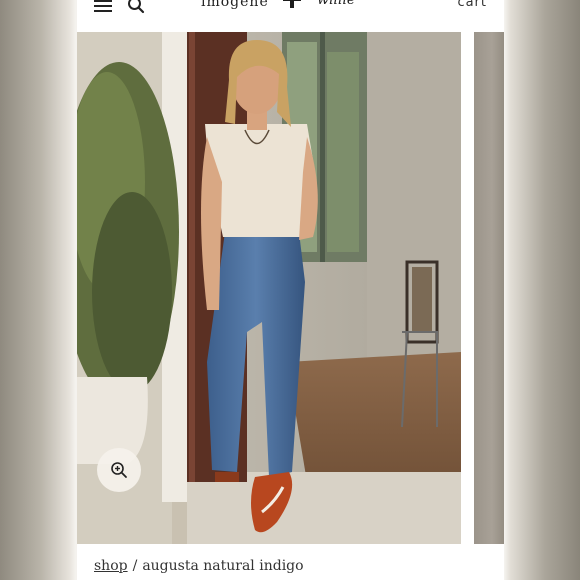  I want to click on cart-link: cart, so click(472, 5).